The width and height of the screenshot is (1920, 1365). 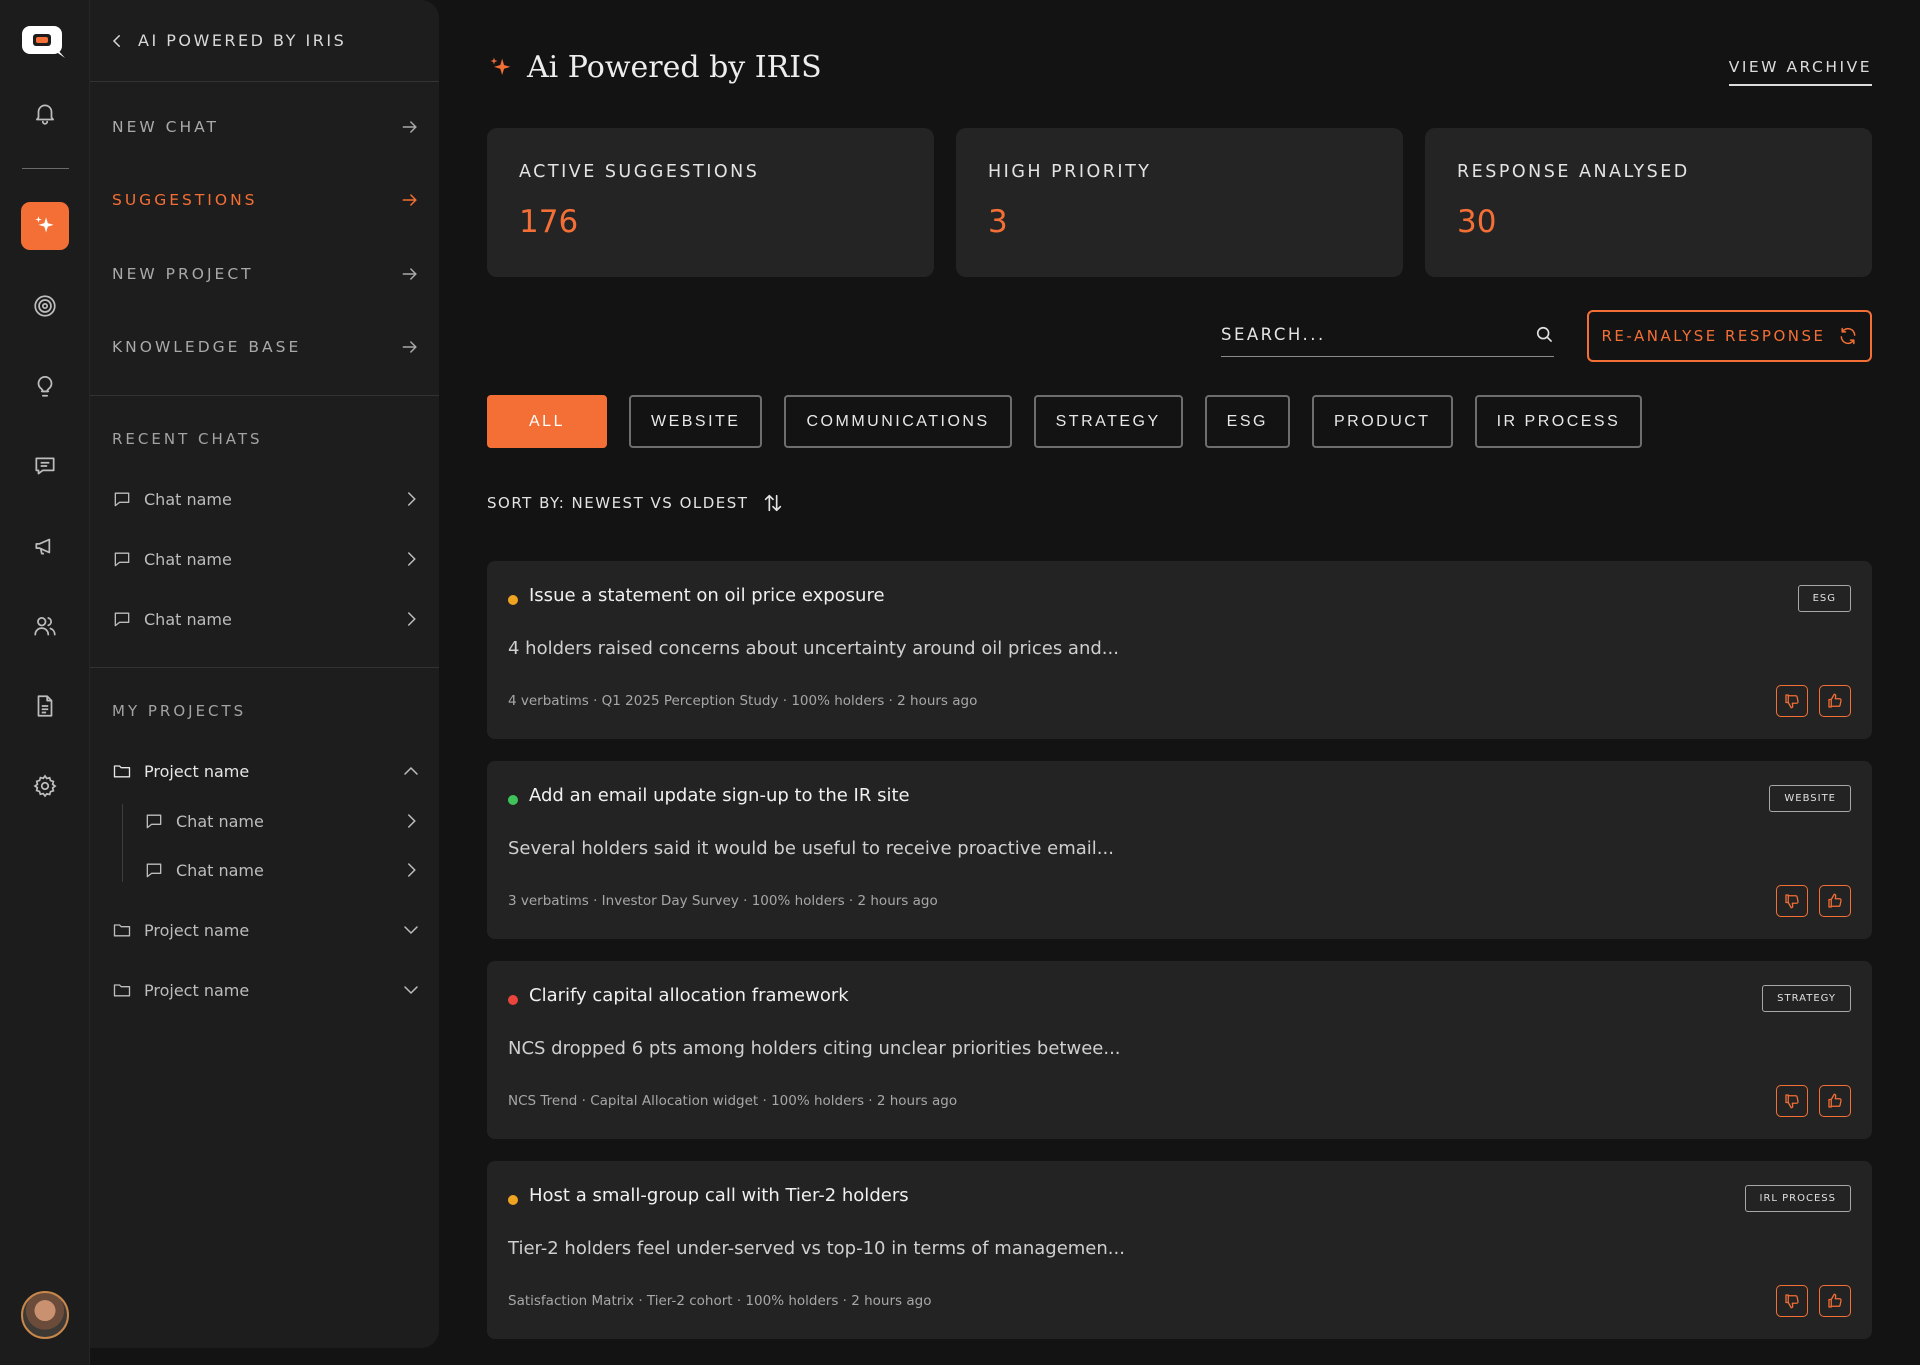 I want to click on filter-ir-process: IR PROCESS, so click(x=1558, y=421).